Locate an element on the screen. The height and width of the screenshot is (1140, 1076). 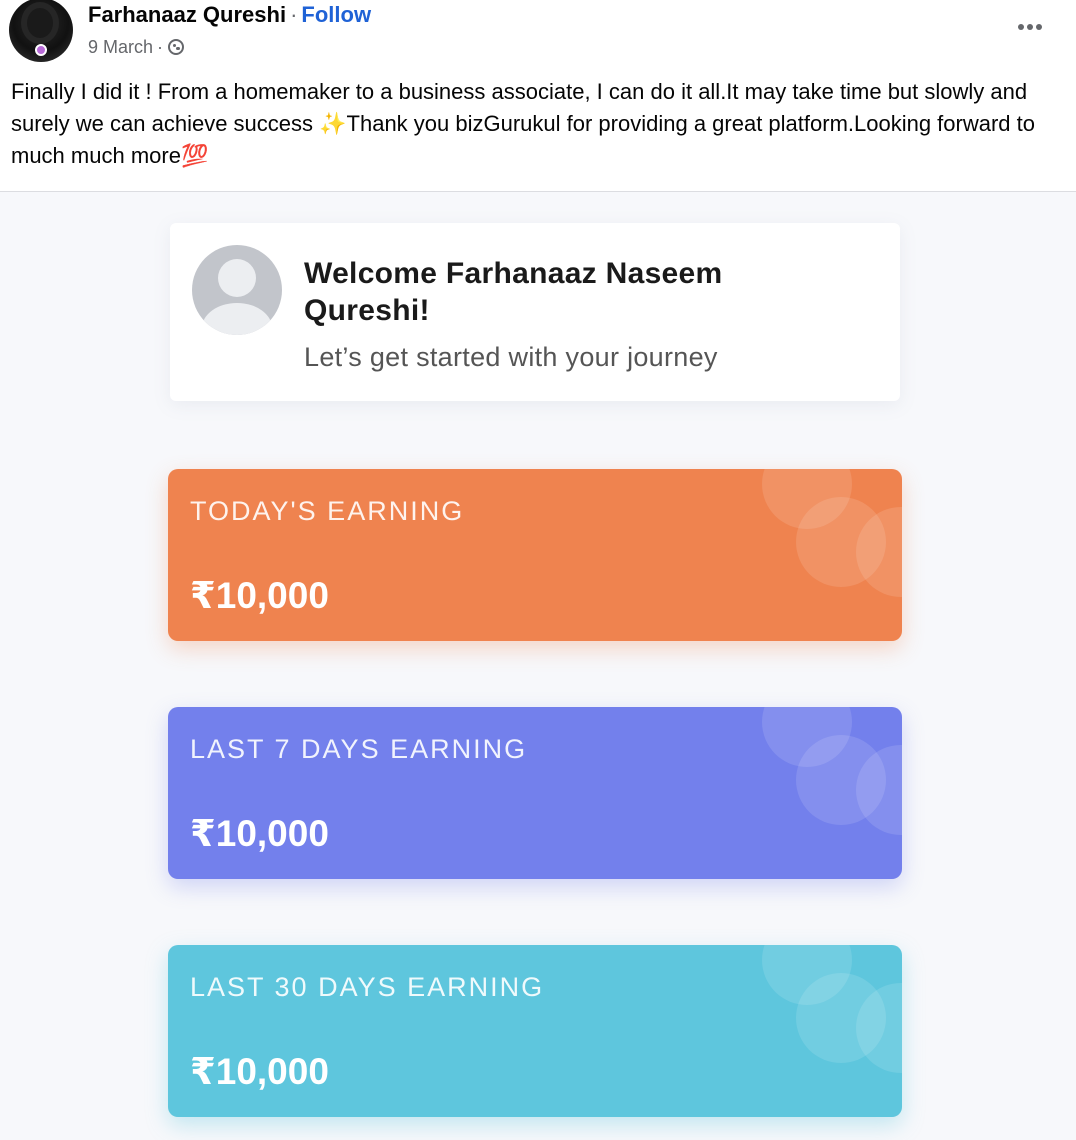
author-name: Farhanaaz Qureshi is located at coordinates (187, 14).